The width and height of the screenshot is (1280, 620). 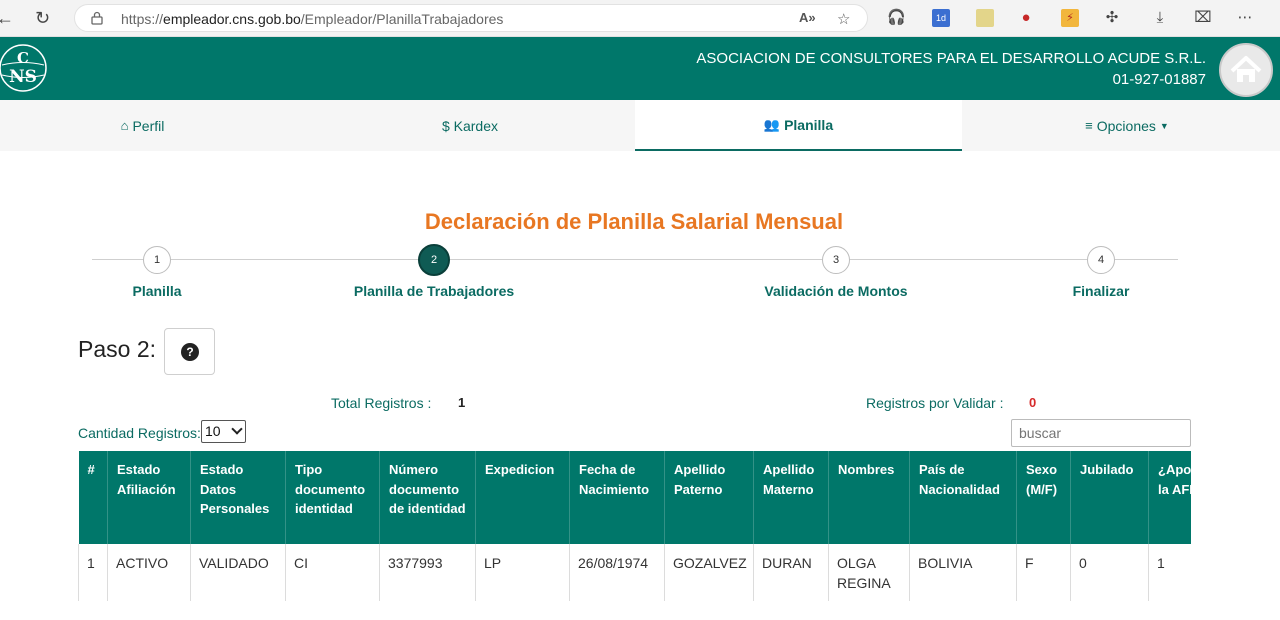 What do you see at coordinates (1070, 18) in the screenshot?
I see `flash-extension-icon: ⚡` at bounding box center [1070, 18].